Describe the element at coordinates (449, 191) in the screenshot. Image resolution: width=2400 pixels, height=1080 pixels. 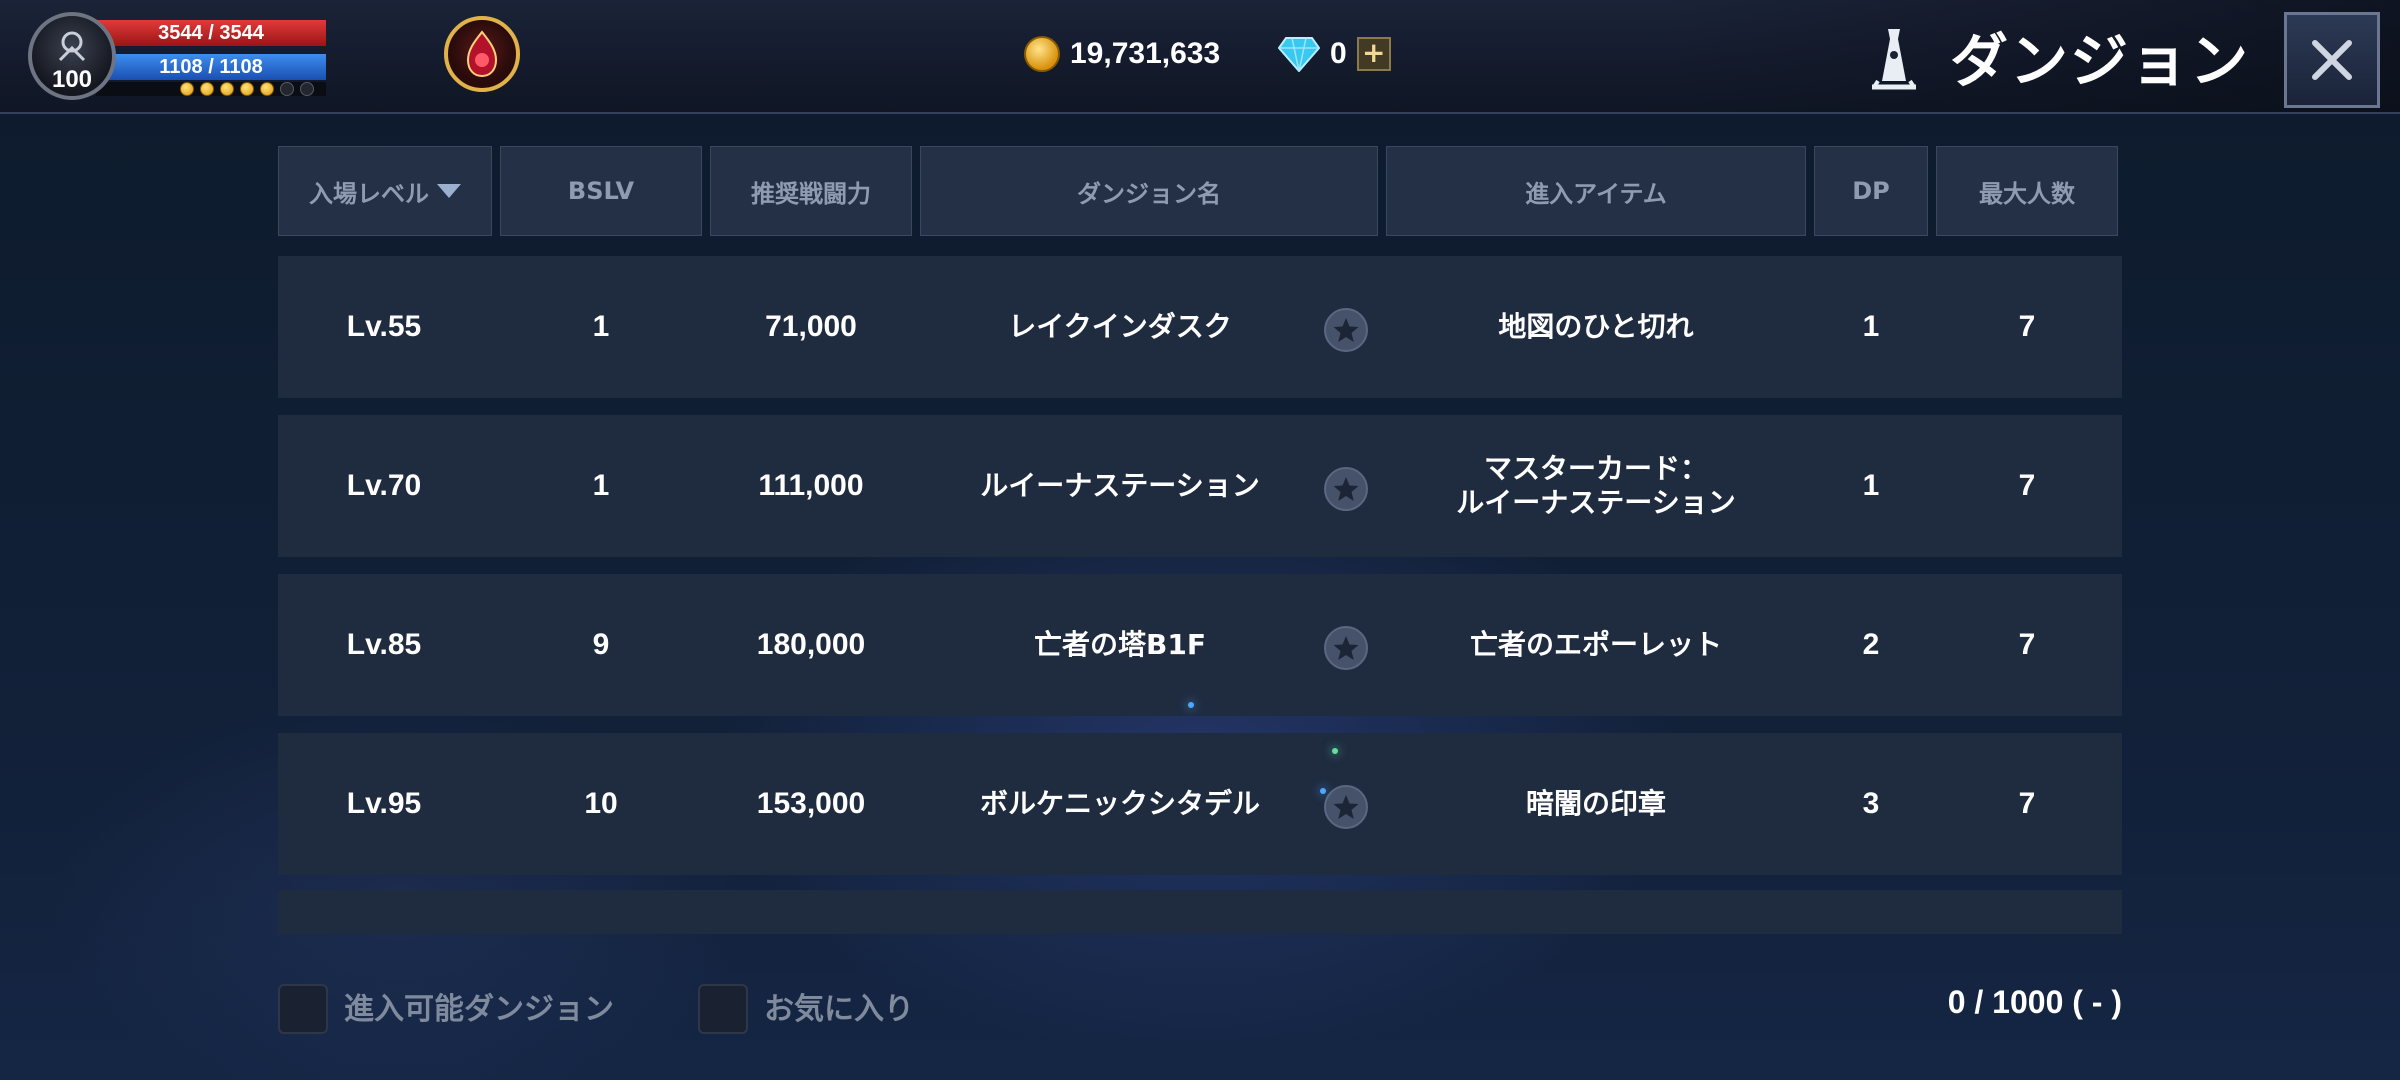
I see `sort-desc-icon` at that location.